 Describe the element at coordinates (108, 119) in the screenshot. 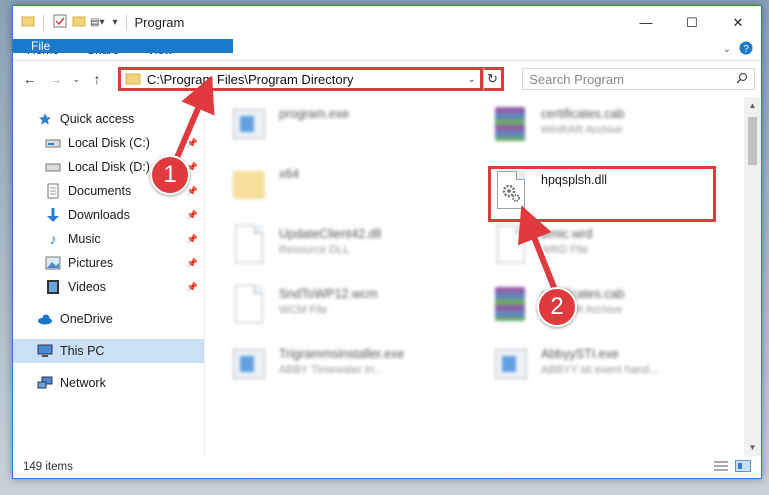

I see `sidebar-item-quick-access: Quick access` at that location.